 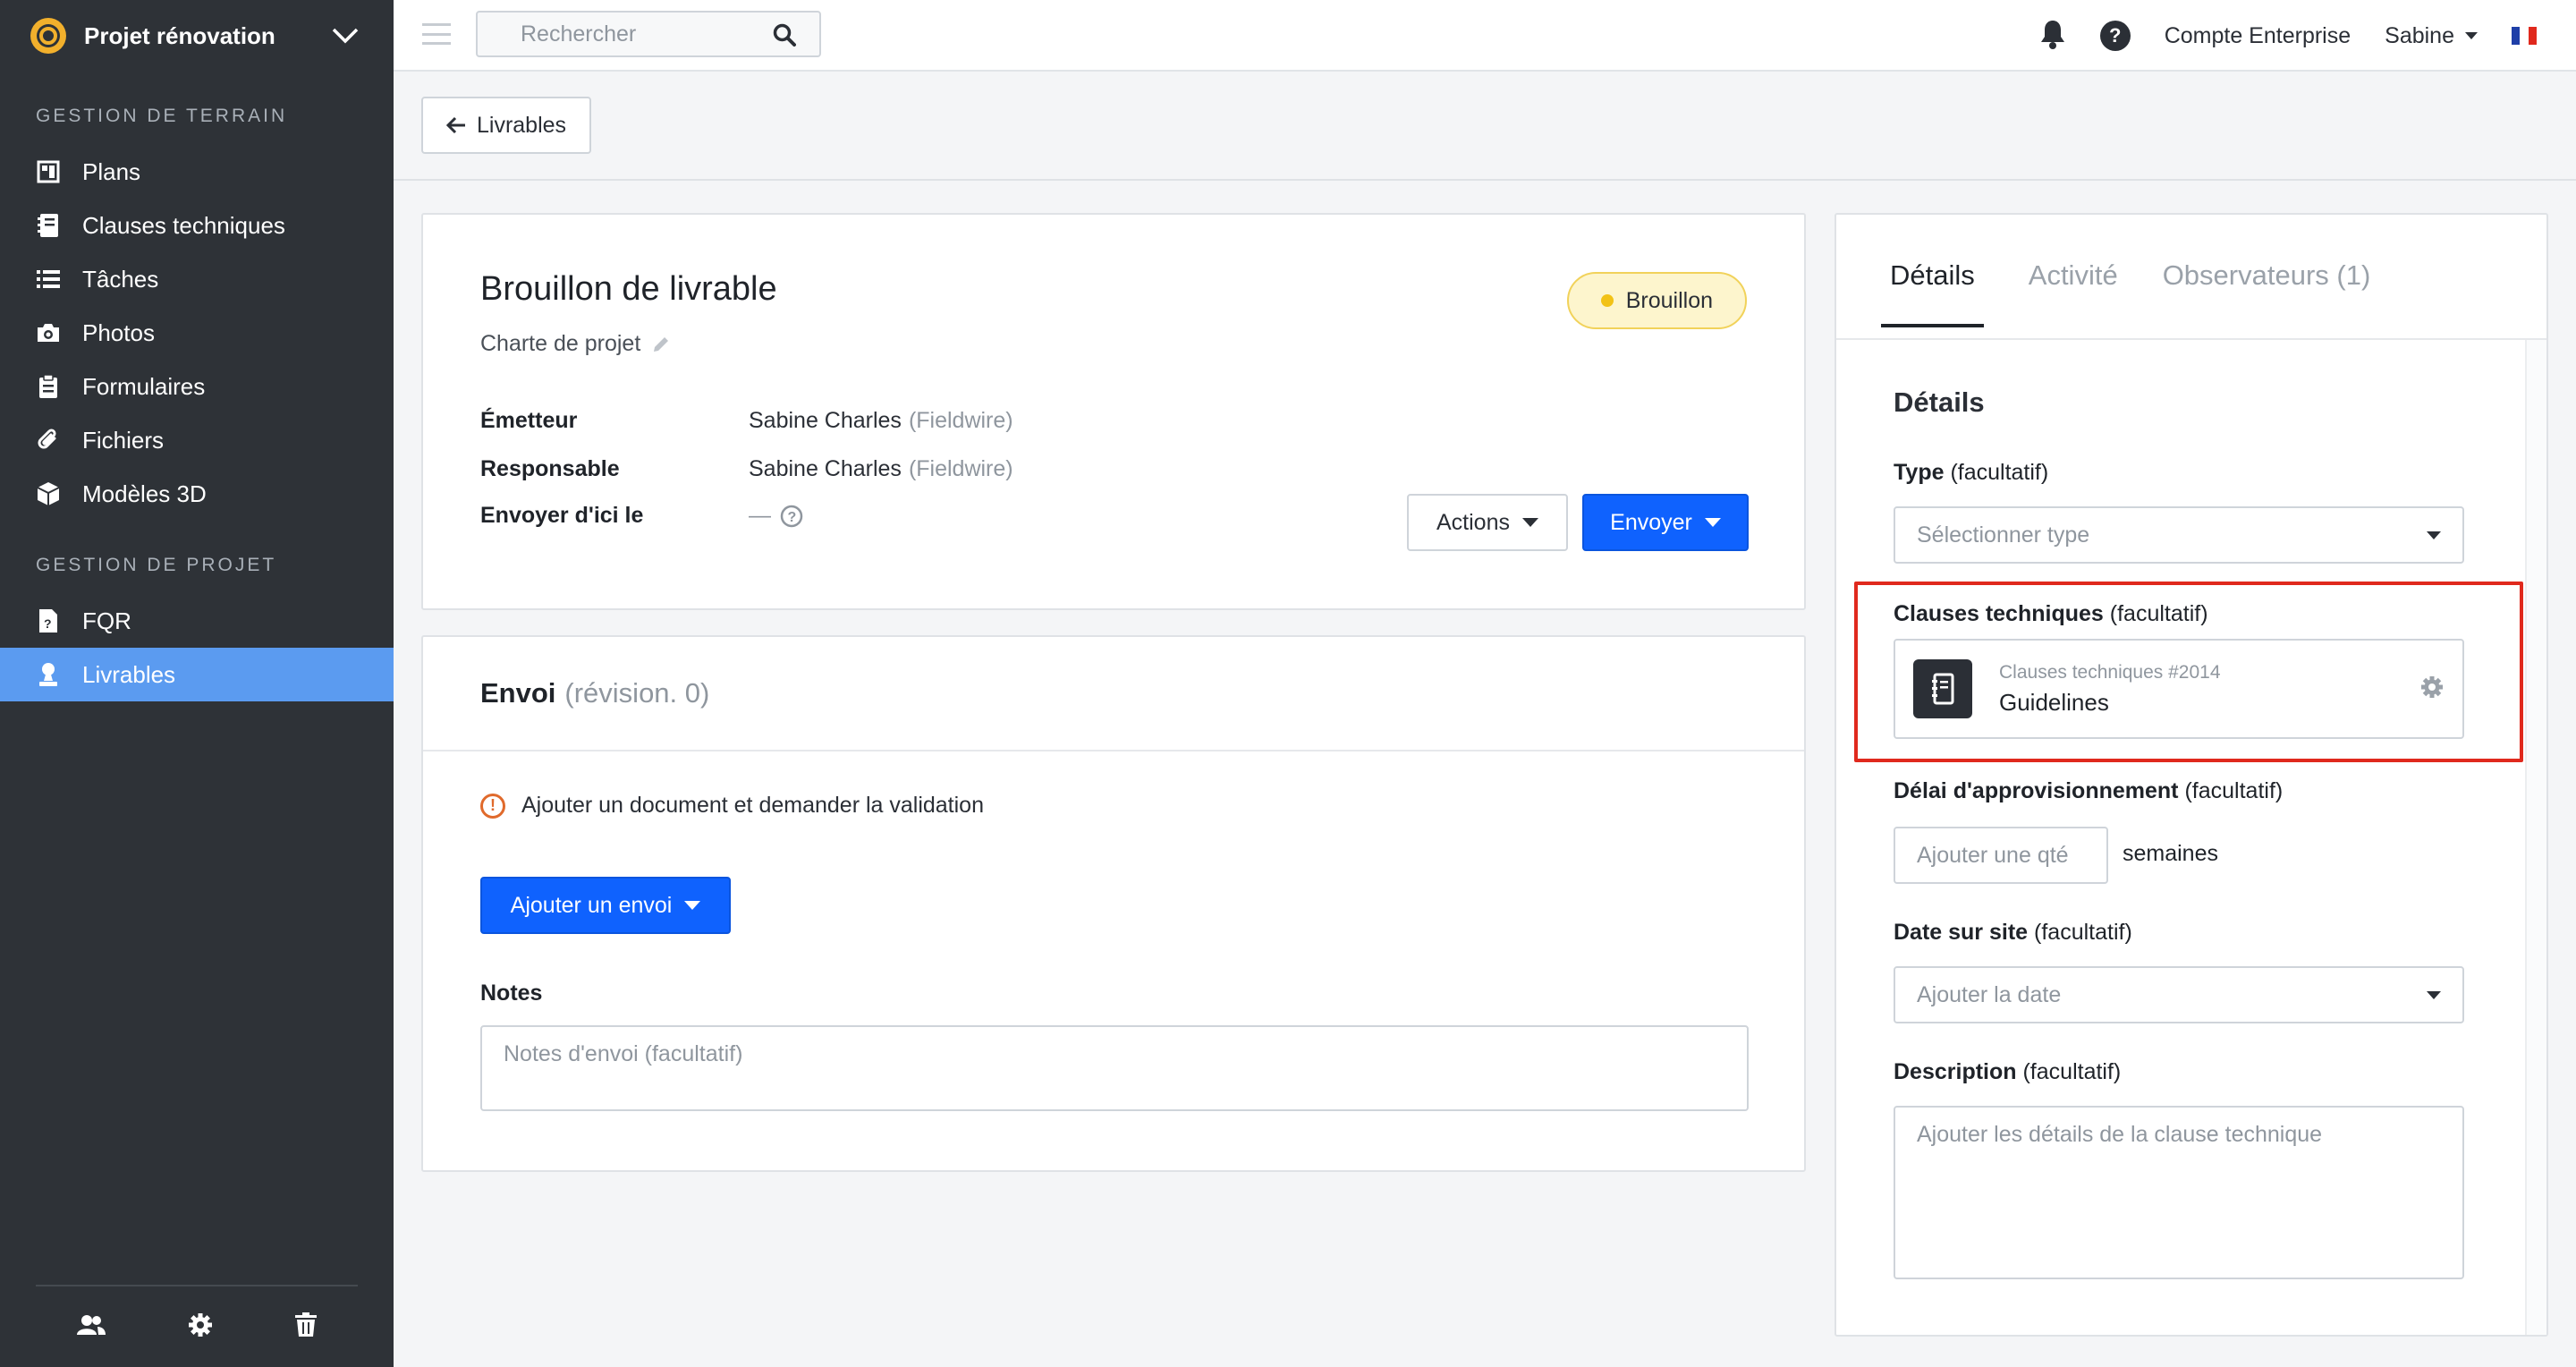 I want to click on document-icon: ?, so click(x=48, y=620).